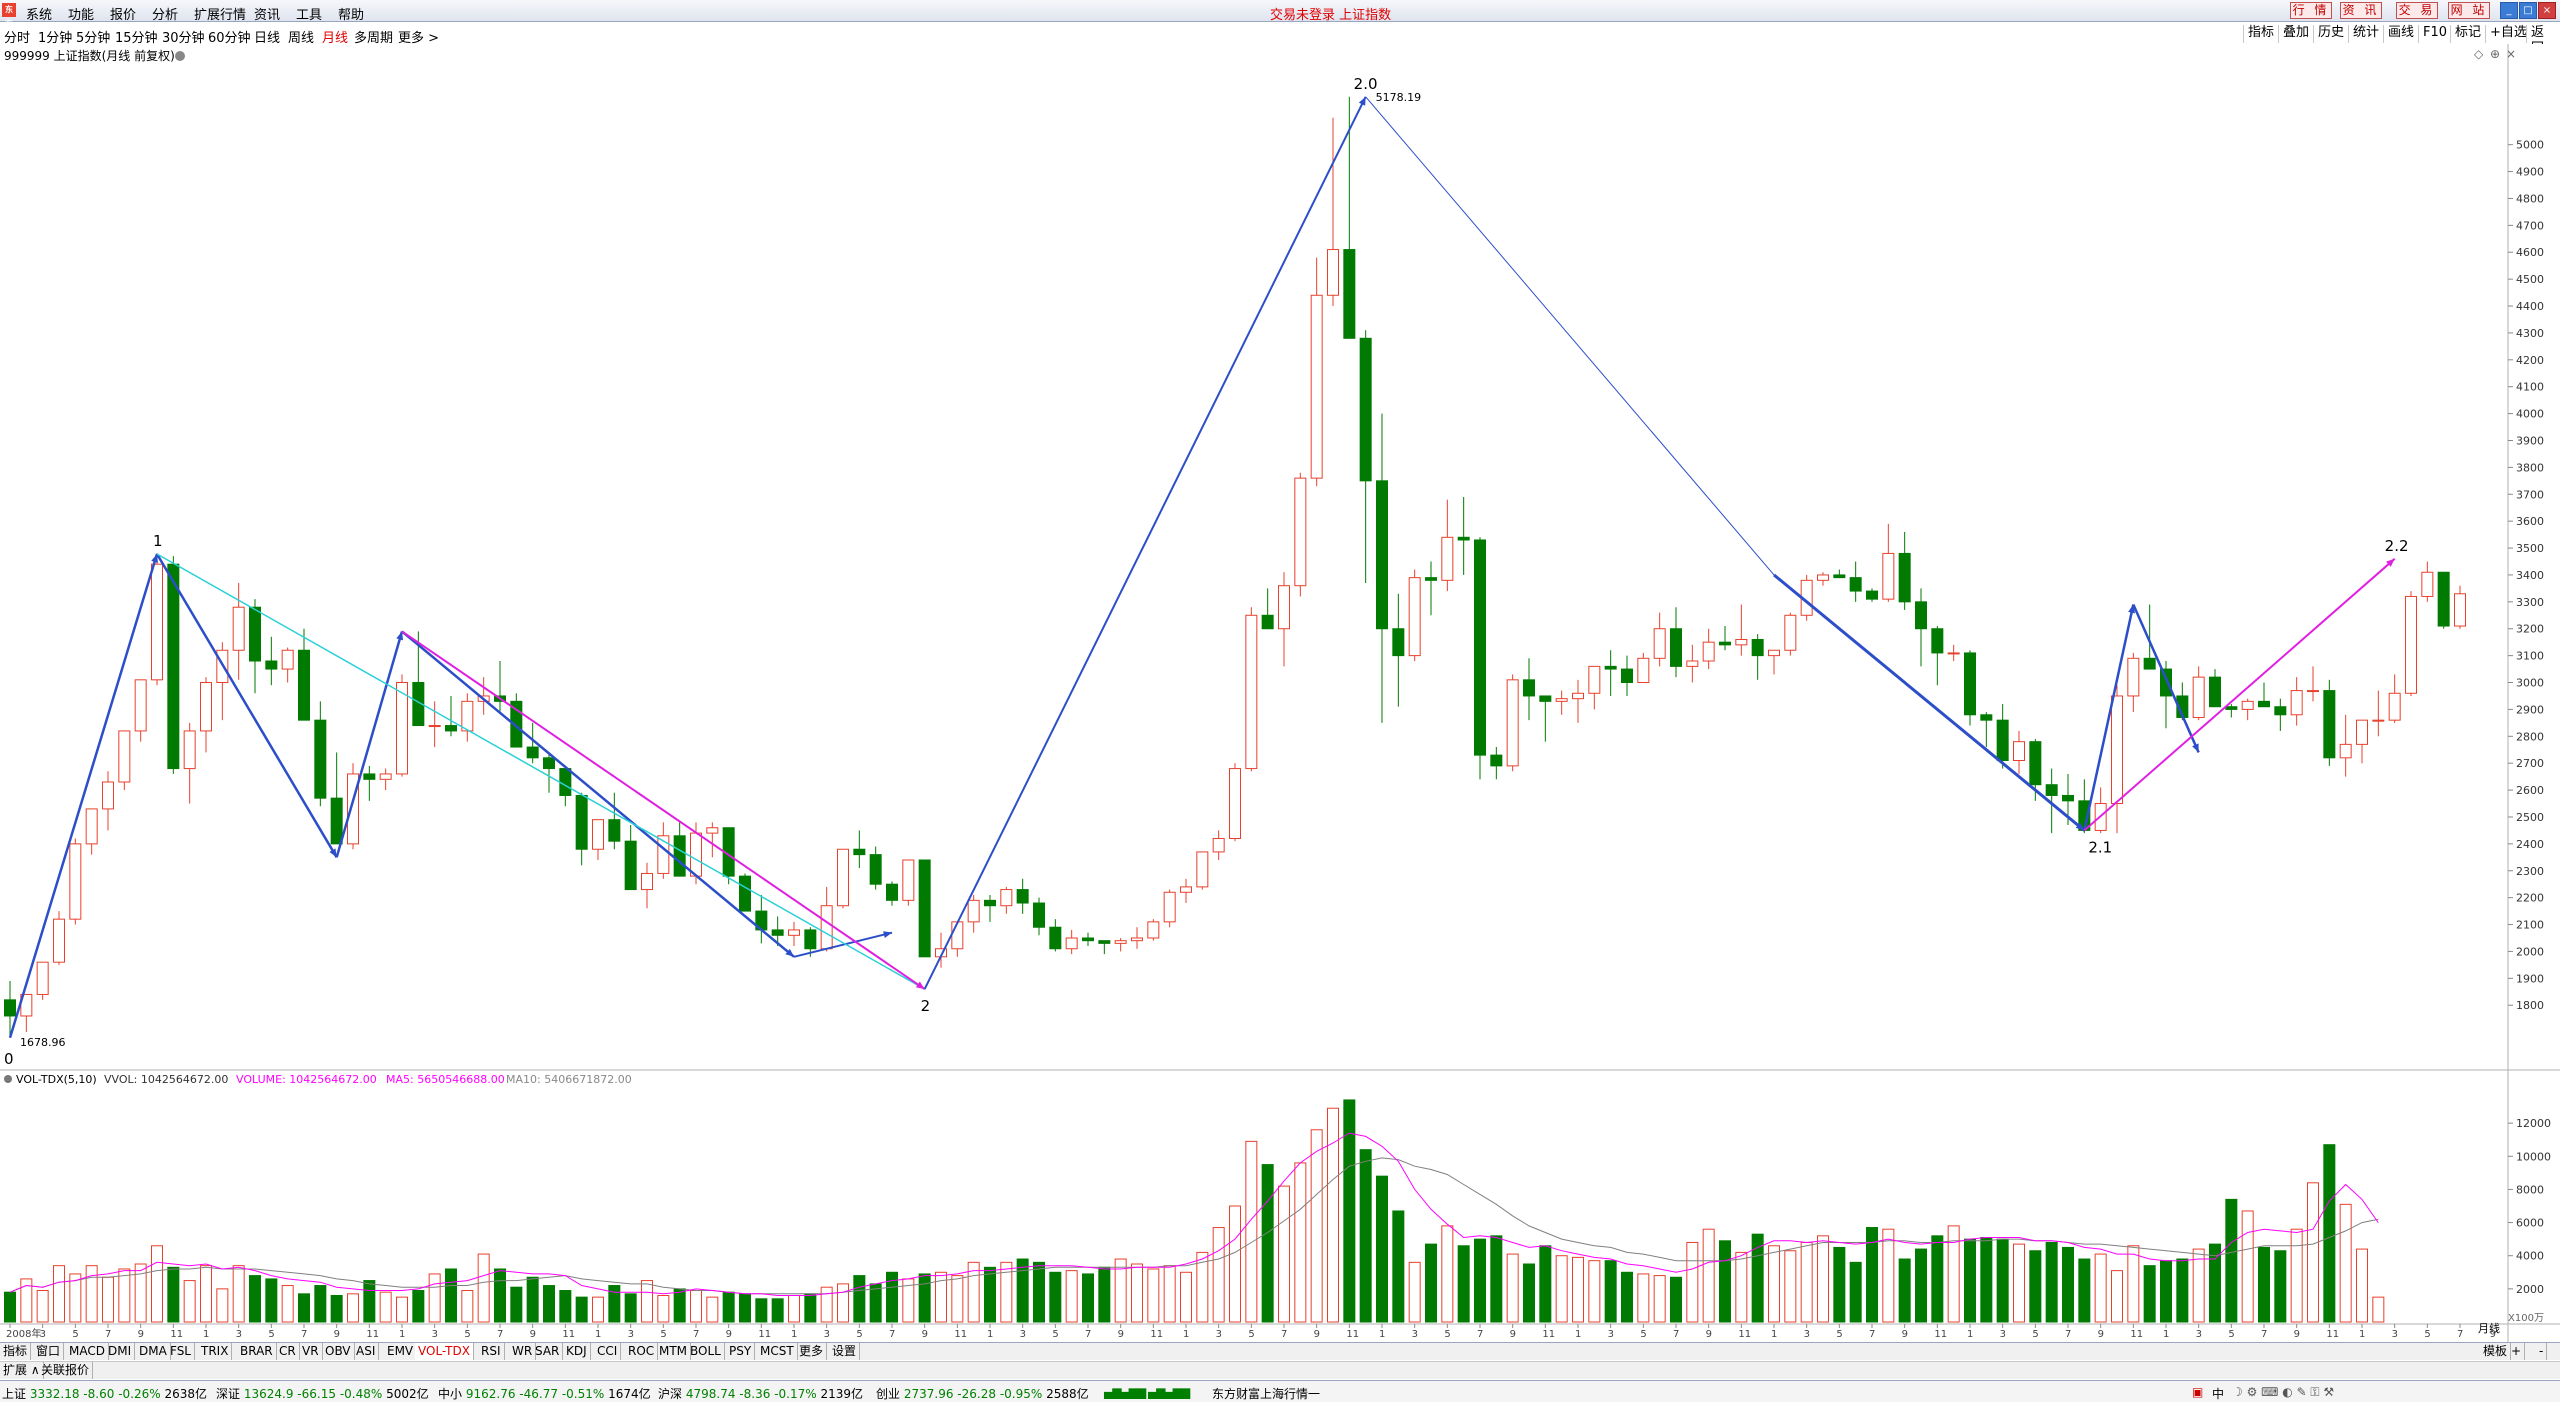  I want to click on menu-system: 系统, so click(39, 13).